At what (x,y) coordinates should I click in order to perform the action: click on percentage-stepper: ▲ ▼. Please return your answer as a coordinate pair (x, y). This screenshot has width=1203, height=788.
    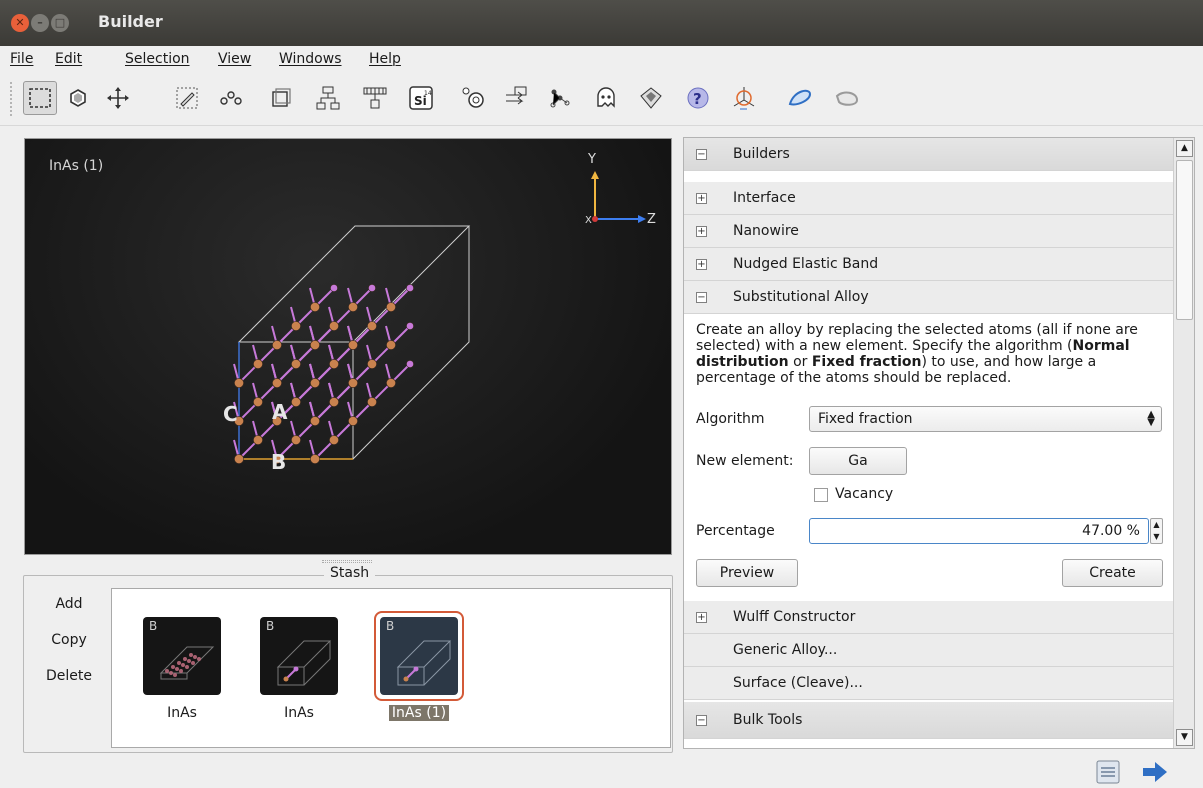
    Looking at the image, I should click on (1156, 531).